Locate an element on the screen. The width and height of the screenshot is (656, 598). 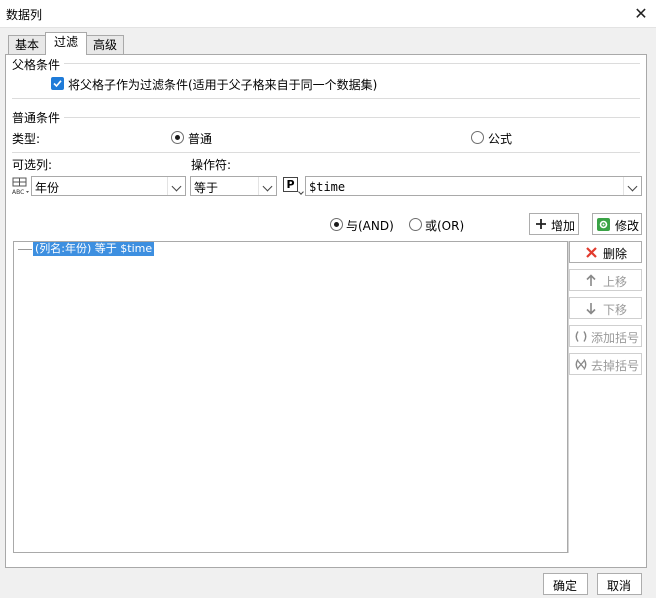
tab-basic: 基本 is located at coordinates (27, 45).